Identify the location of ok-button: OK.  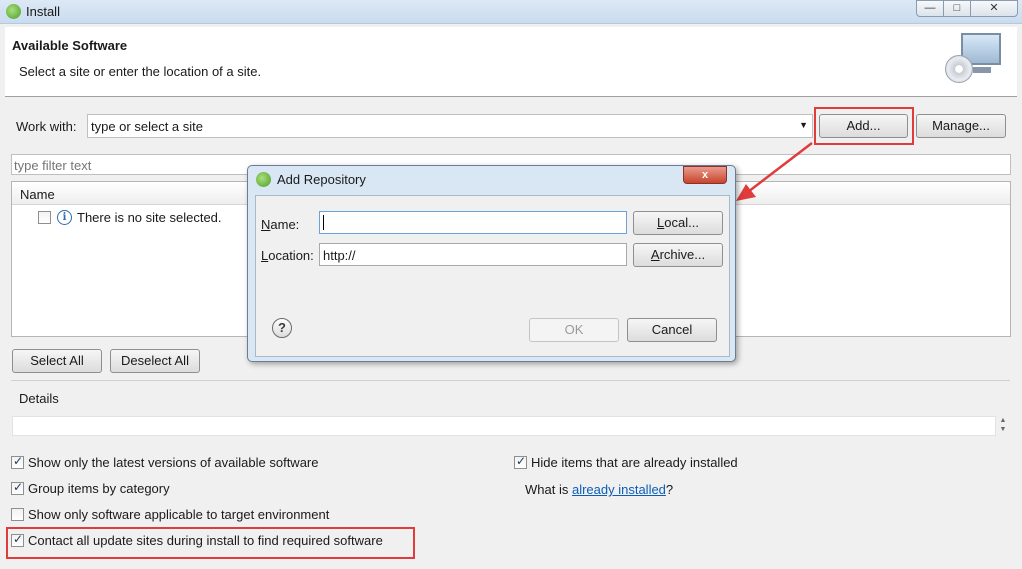
(574, 330).